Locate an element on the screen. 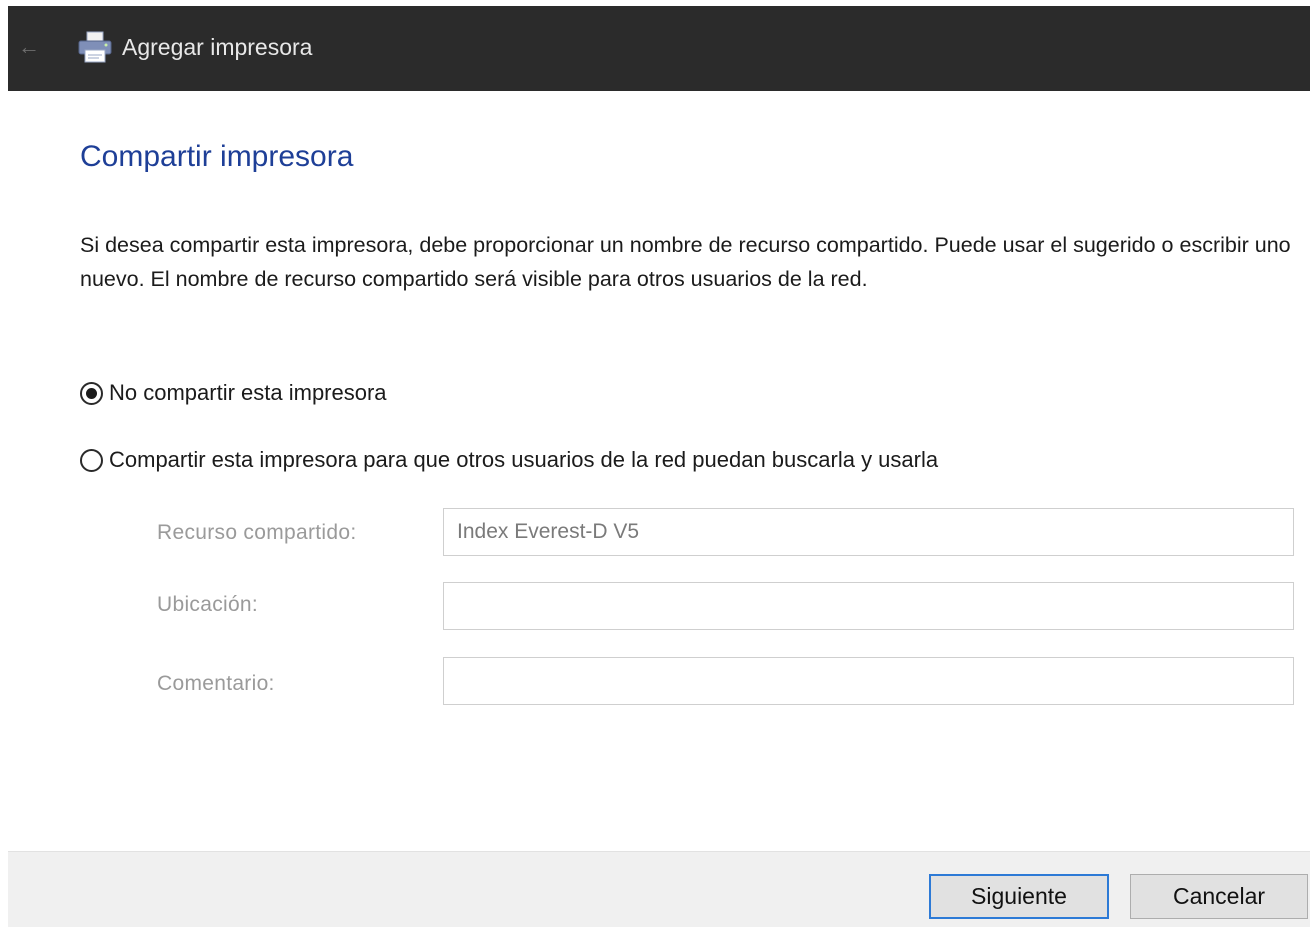  radio-no-share: No compartir esta impresora is located at coordinates (233, 393).